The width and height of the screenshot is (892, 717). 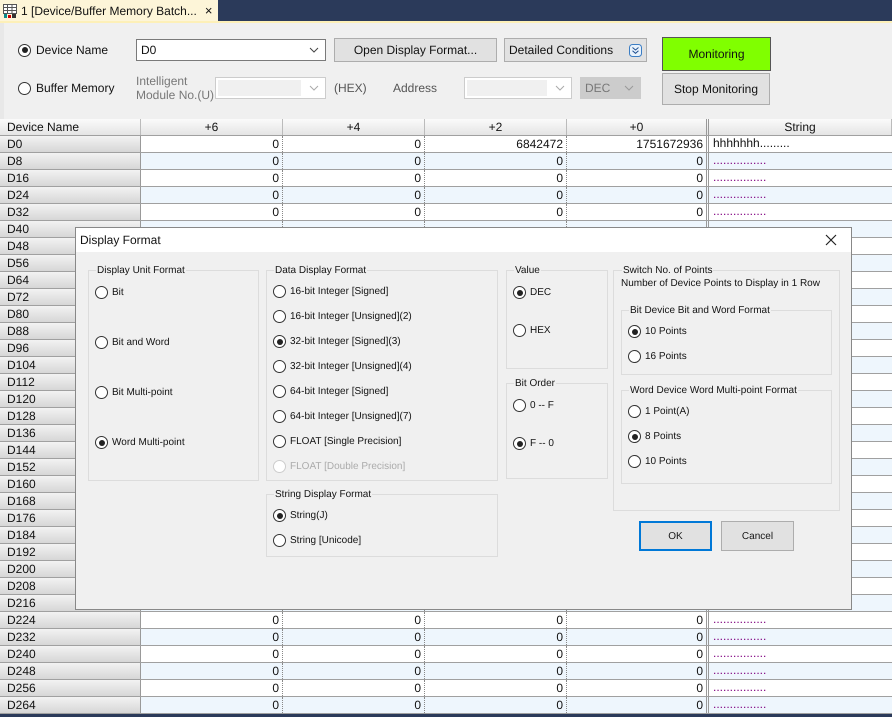 What do you see at coordinates (212, 127) in the screenshot?
I see `column-header: +6` at bounding box center [212, 127].